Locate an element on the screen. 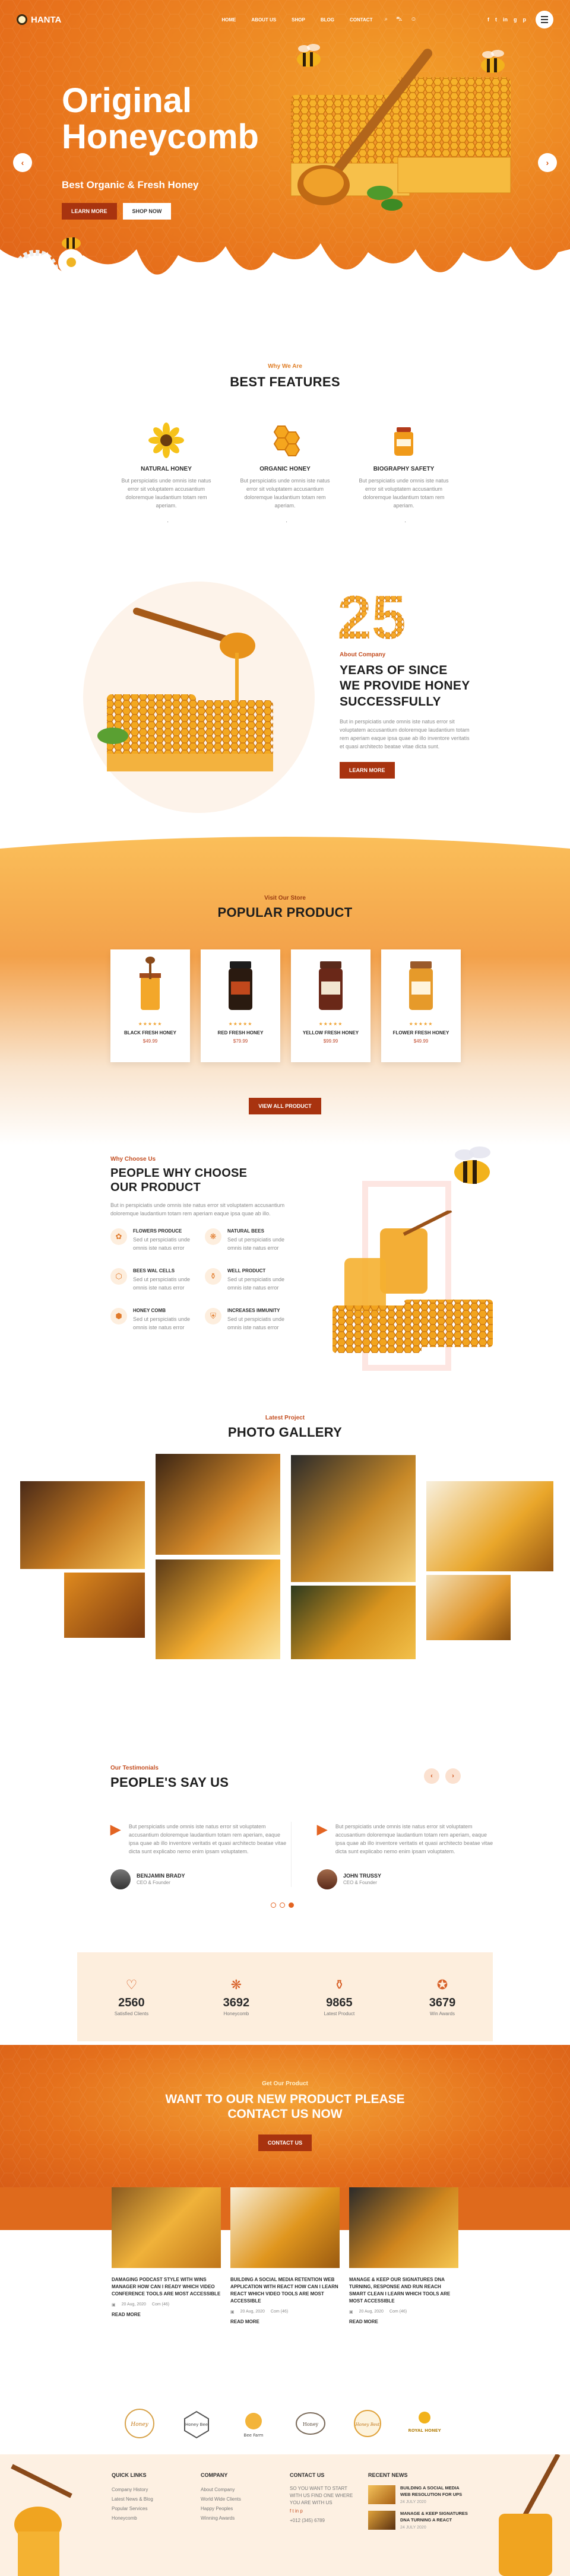 Image resolution: width=570 pixels, height=2576 pixels. features-title: BEST FEATURES is located at coordinates (285, 381).